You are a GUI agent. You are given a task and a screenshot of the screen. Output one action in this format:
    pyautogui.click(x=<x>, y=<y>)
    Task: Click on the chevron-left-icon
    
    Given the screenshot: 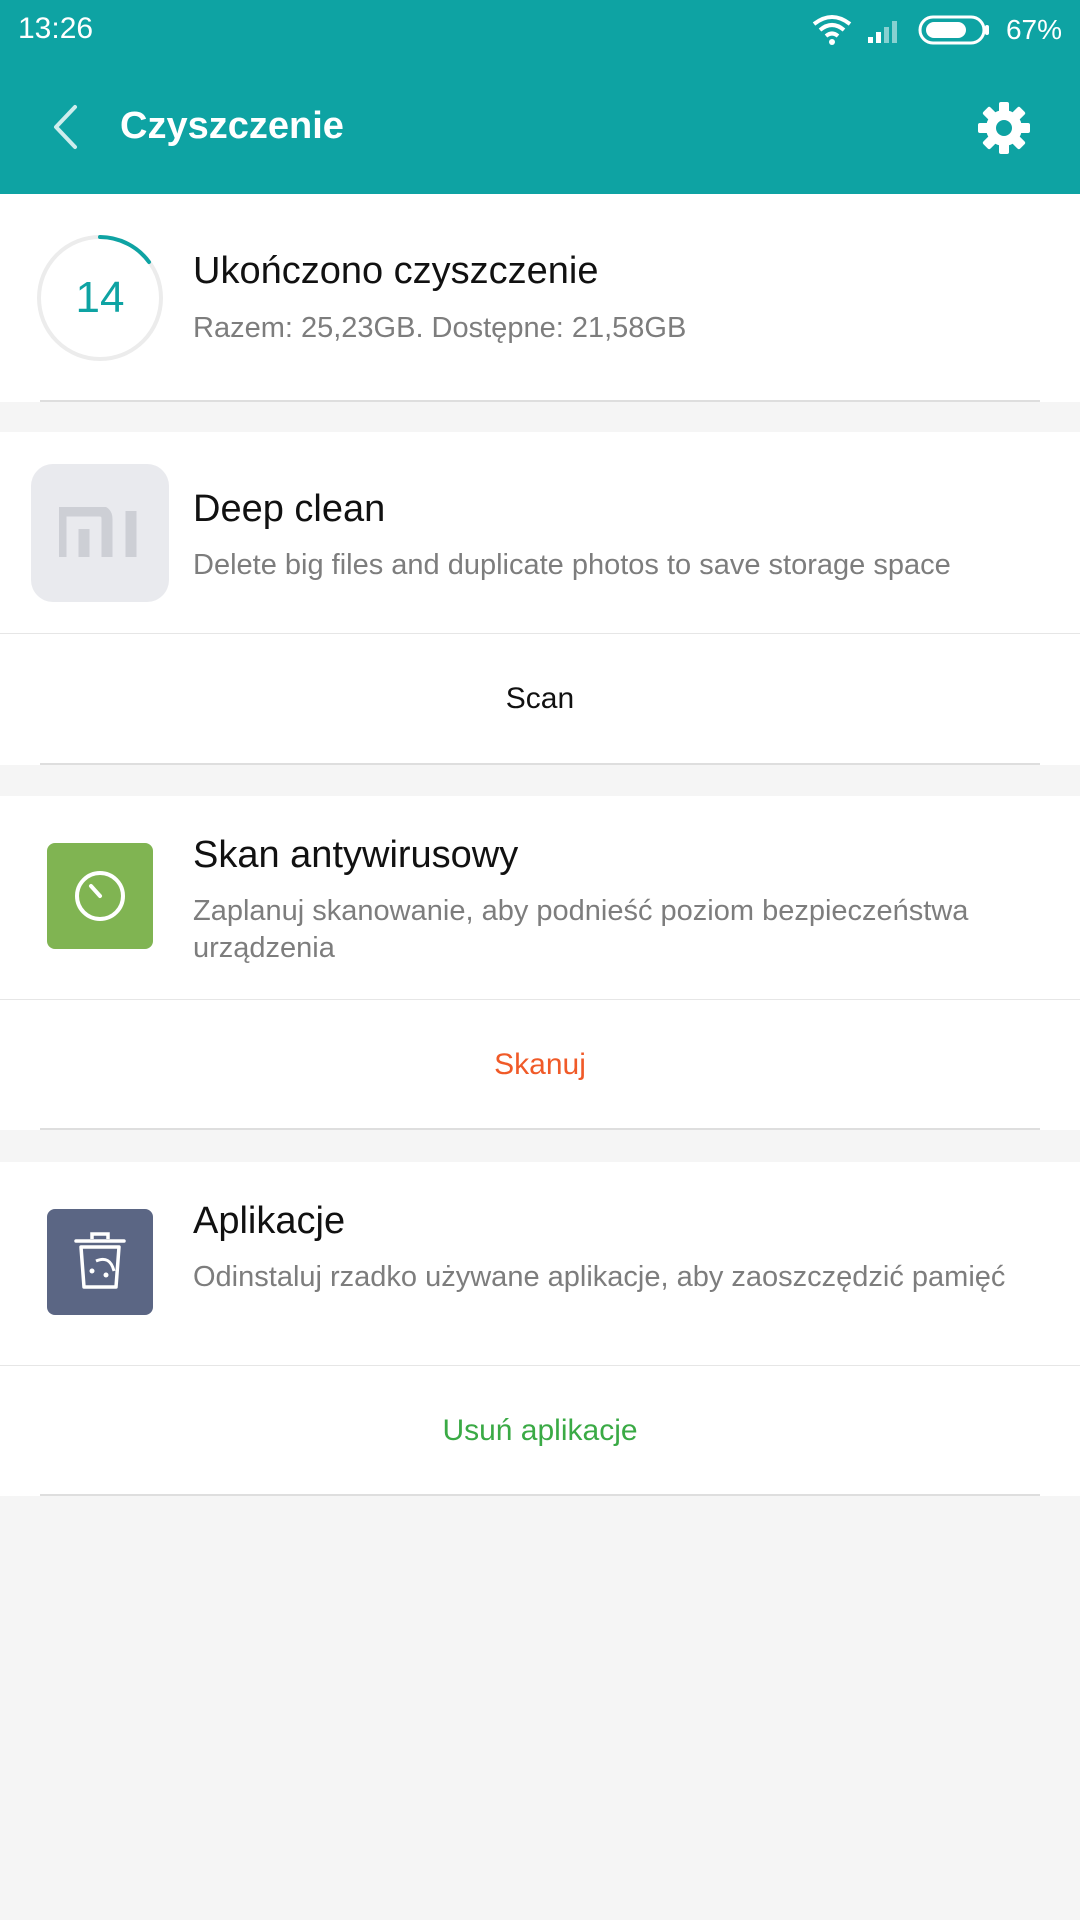 What is the action you would take?
    pyautogui.click(x=65, y=127)
    